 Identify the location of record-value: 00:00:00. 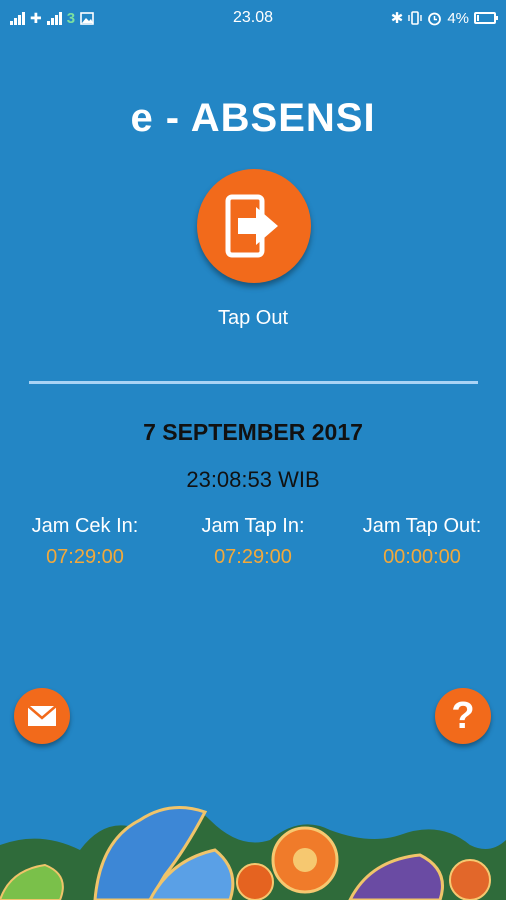
(422, 557).